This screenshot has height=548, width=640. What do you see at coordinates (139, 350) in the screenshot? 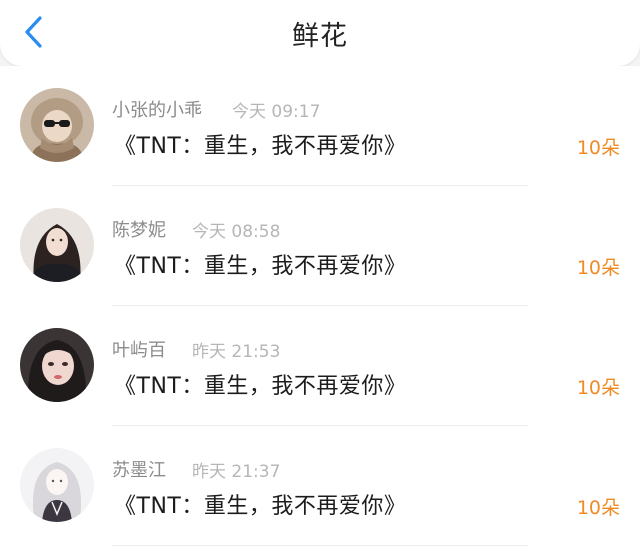
I see `sender-name: 叶屿百` at bounding box center [139, 350].